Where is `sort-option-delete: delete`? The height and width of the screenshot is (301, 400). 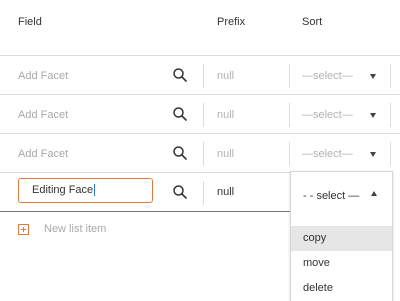
sort-option-delete: delete is located at coordinates (341, 288).